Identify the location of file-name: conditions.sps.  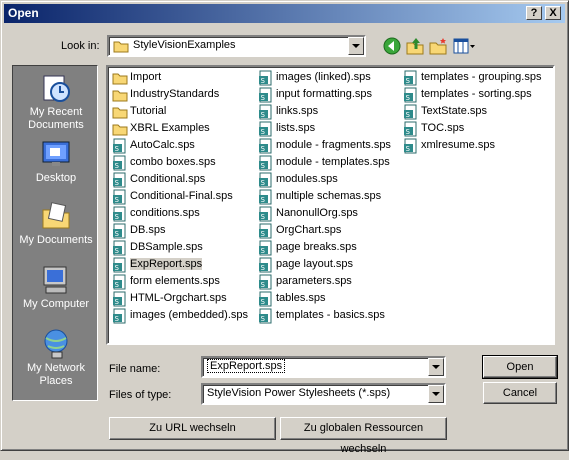
(165, 213).